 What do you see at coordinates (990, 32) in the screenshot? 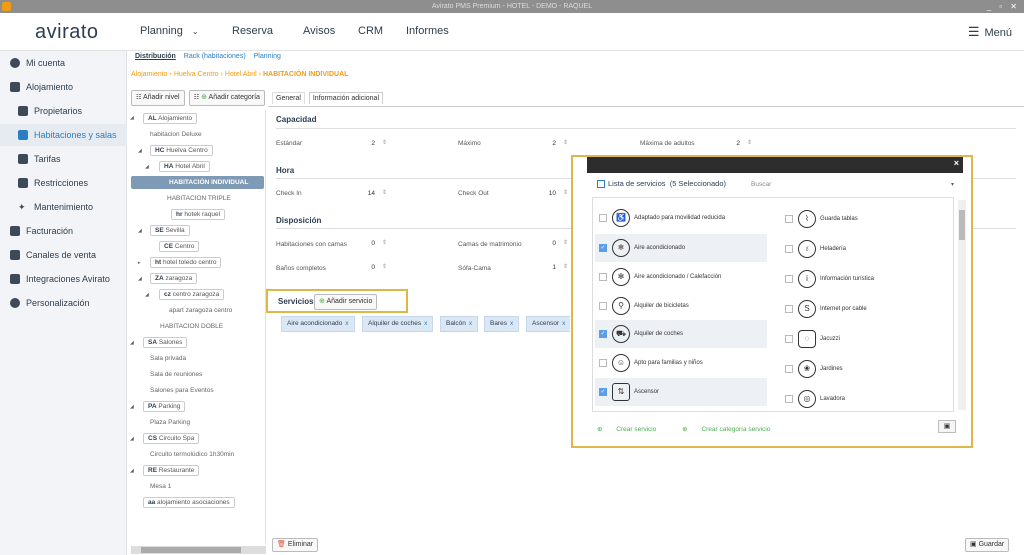
I see `menu-button: ☰ Menú` at bounding box center [990, 32].